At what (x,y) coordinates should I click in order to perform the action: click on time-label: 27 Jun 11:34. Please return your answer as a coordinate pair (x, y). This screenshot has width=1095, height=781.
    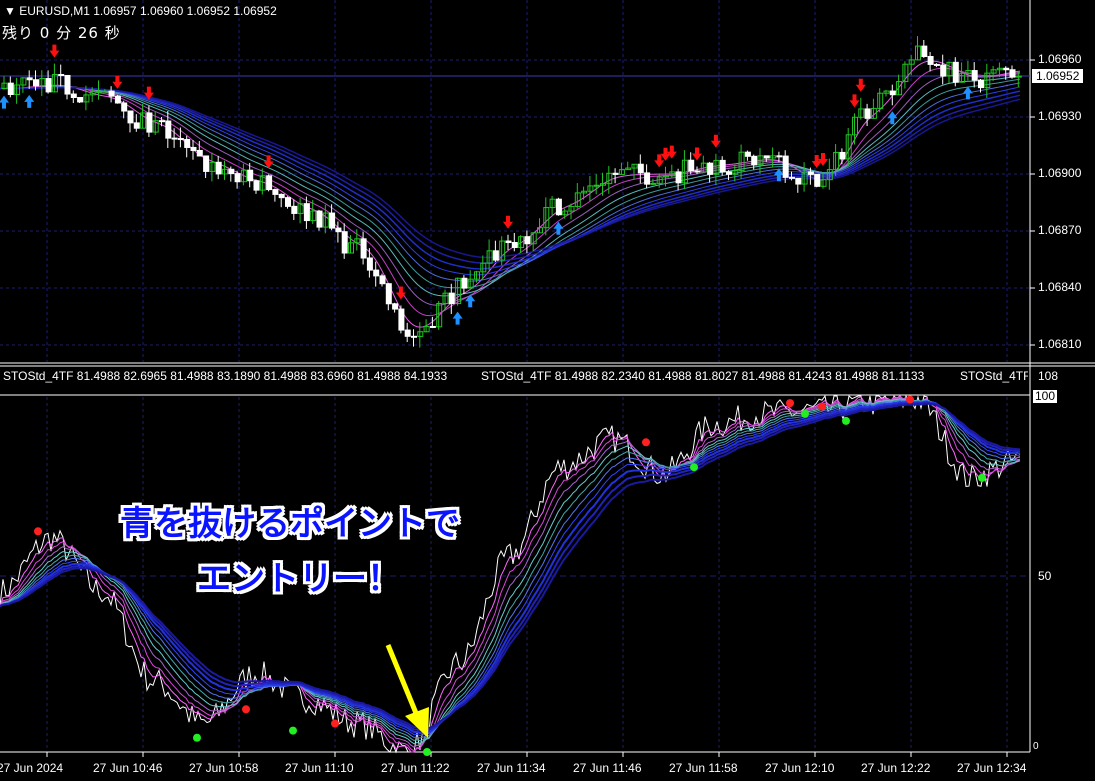
    Looking at the image, I should click on (511, 768).